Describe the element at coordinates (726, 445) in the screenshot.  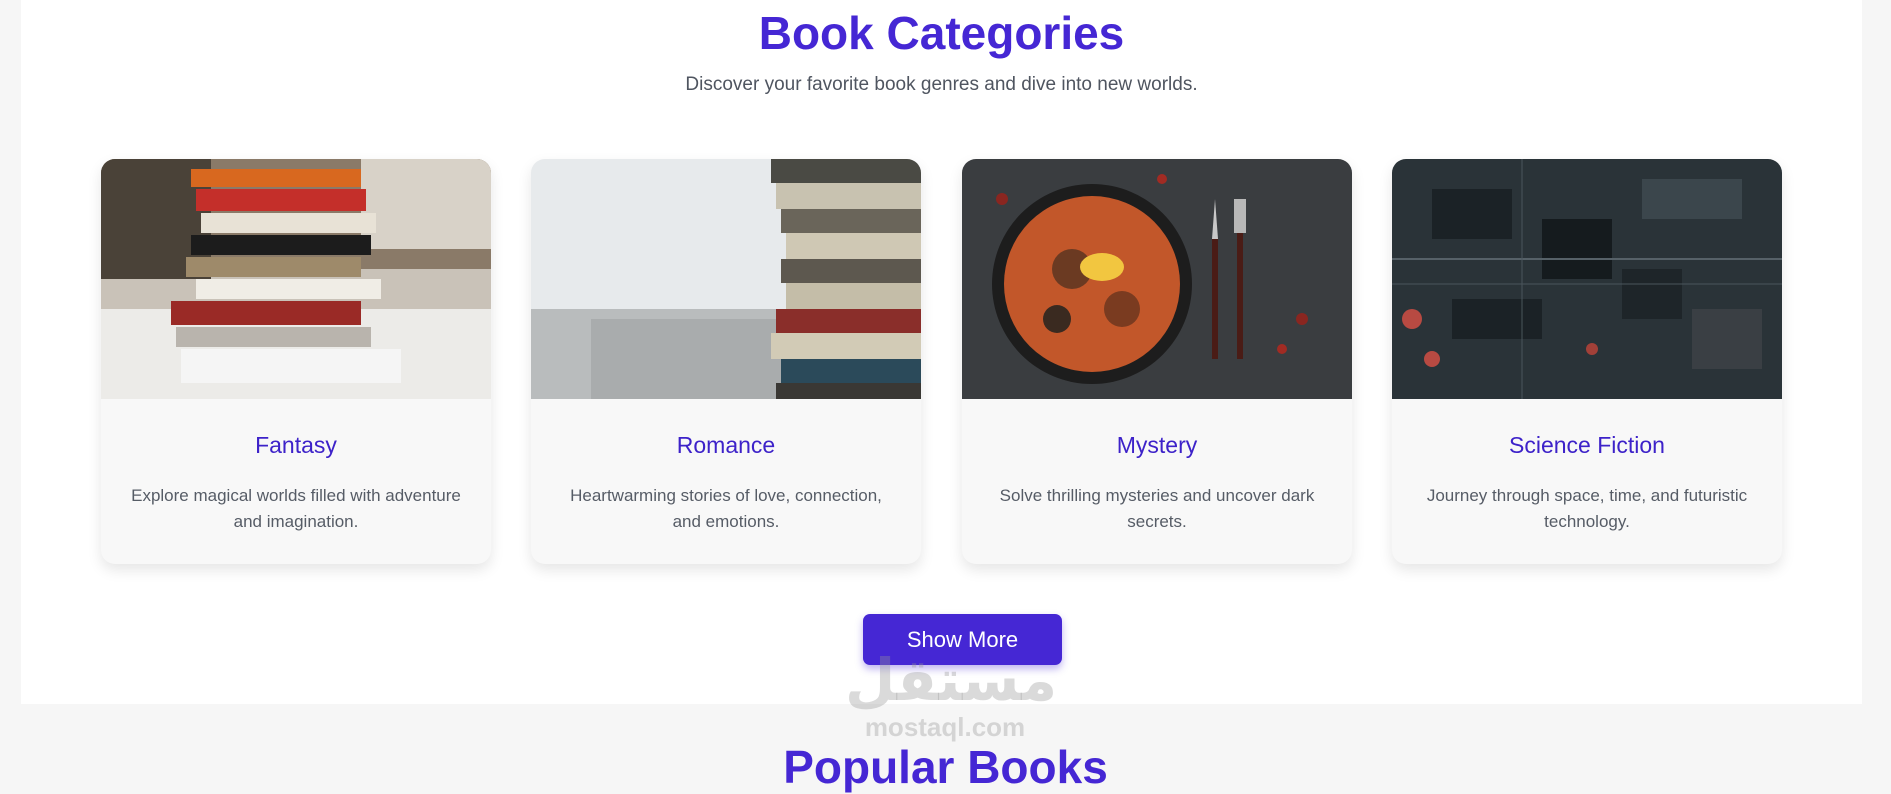
I see `card-title: Romance` at that location.